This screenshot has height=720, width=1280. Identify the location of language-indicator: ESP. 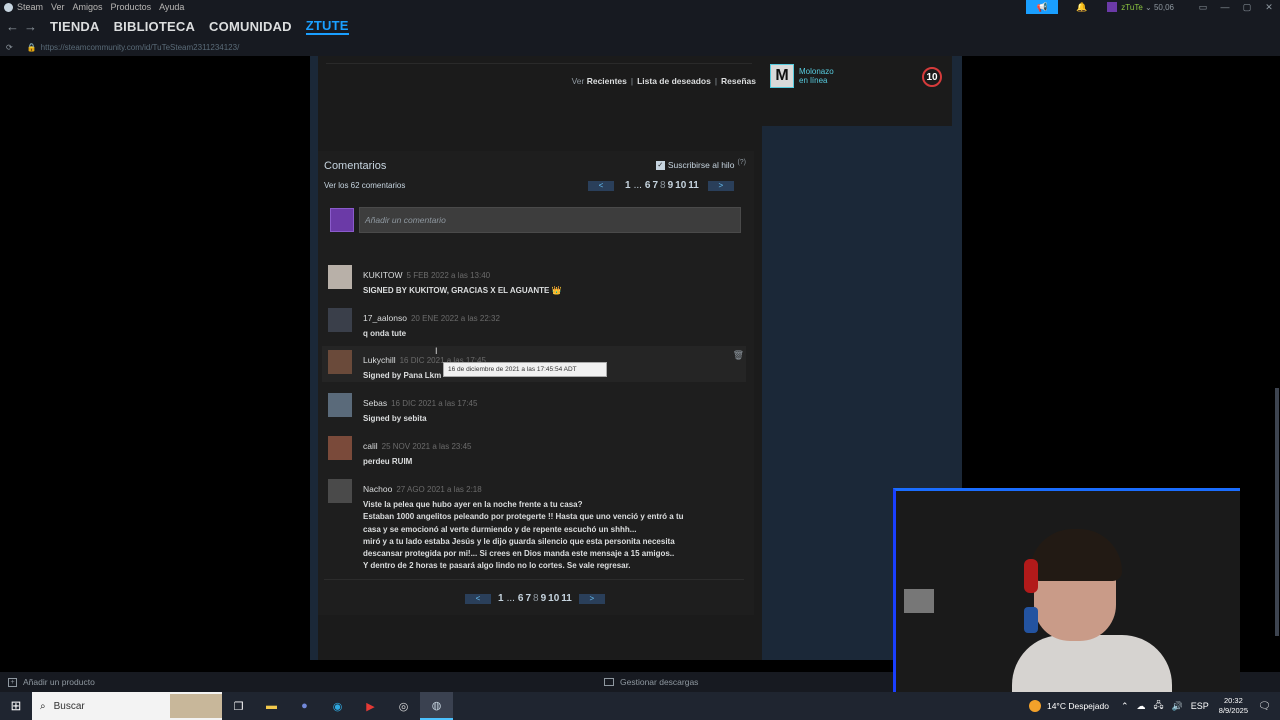
(1200, 706).